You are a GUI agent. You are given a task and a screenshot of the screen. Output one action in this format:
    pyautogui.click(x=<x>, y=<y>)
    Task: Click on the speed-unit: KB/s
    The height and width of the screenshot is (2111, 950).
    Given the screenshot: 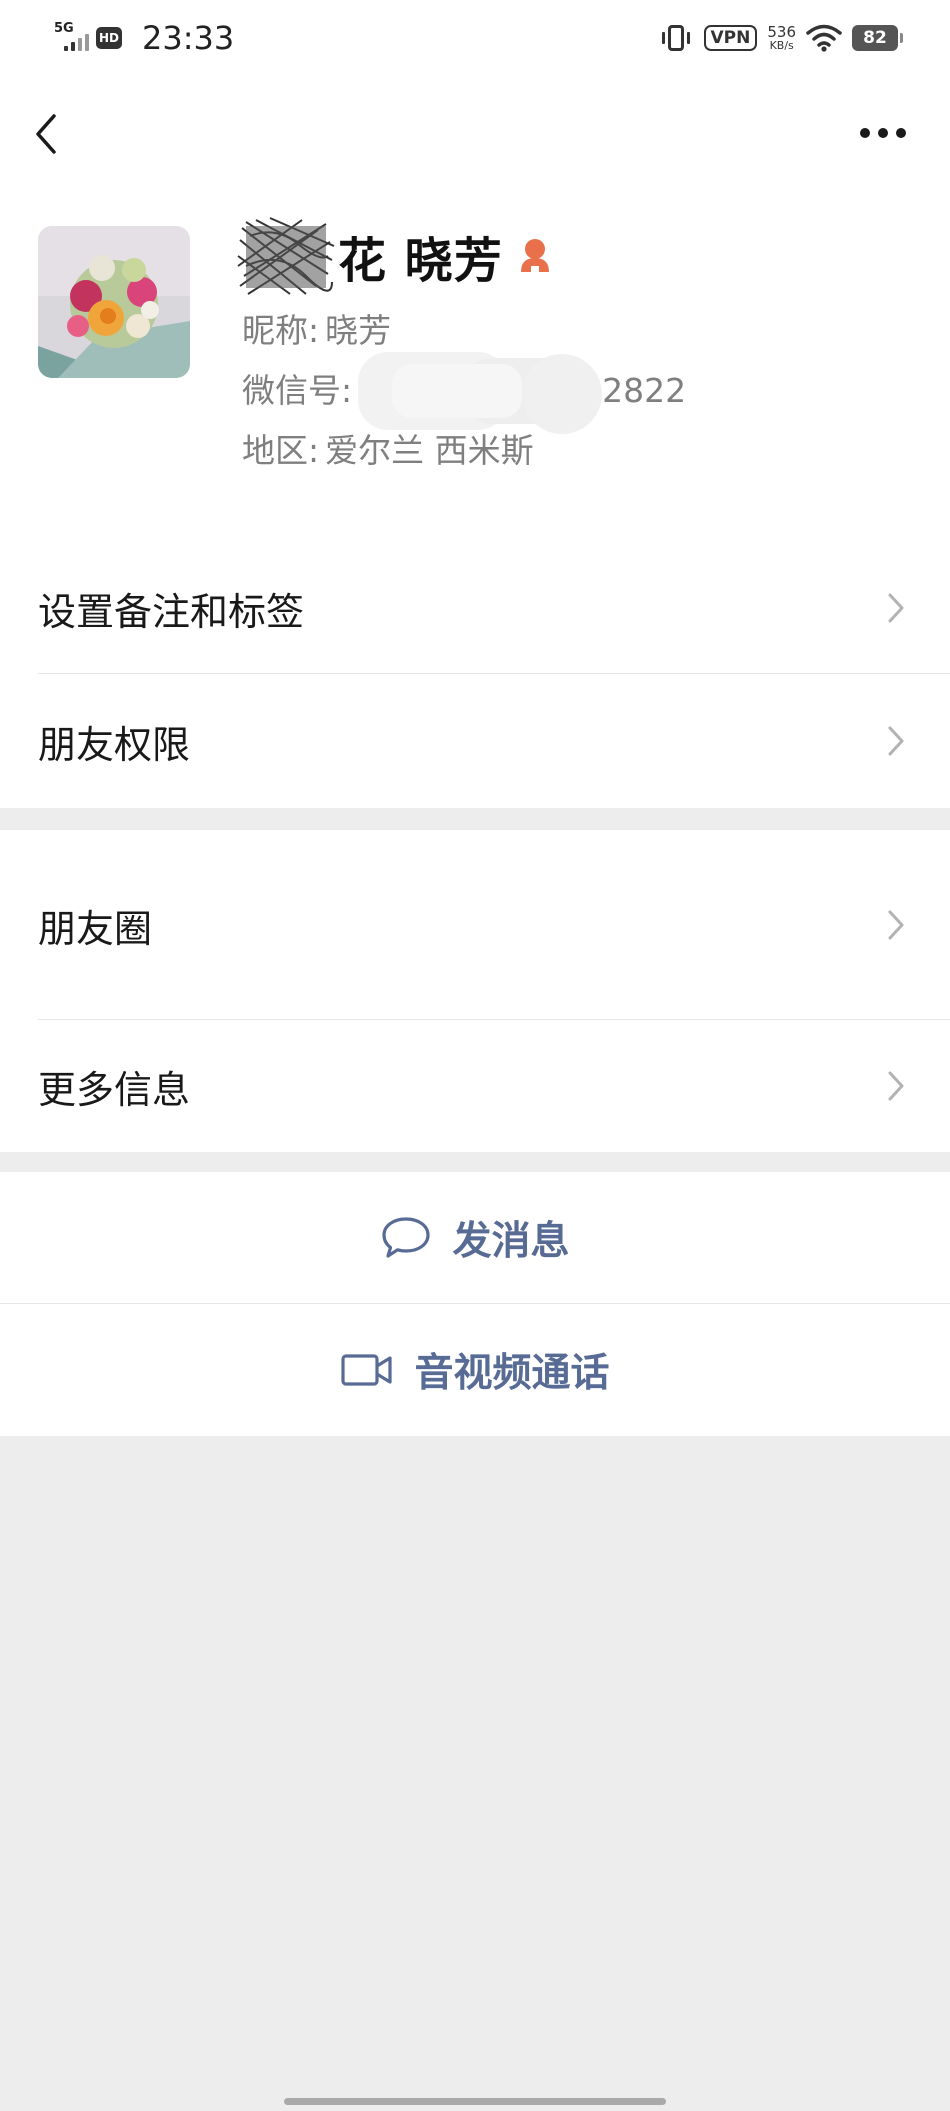 What is the action you would take?
    pyautogui.click(x=781, y=45)
    